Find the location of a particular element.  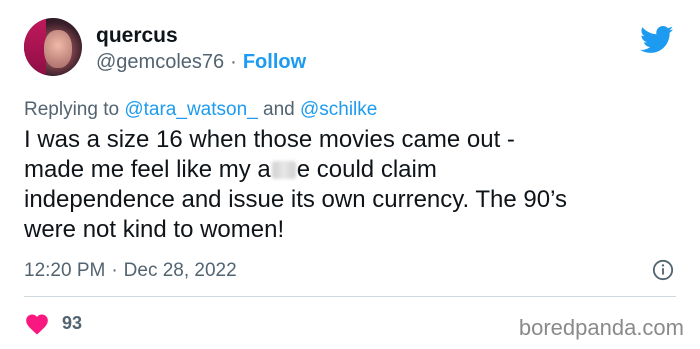

avatar-face is located at coordinates (58, 49).